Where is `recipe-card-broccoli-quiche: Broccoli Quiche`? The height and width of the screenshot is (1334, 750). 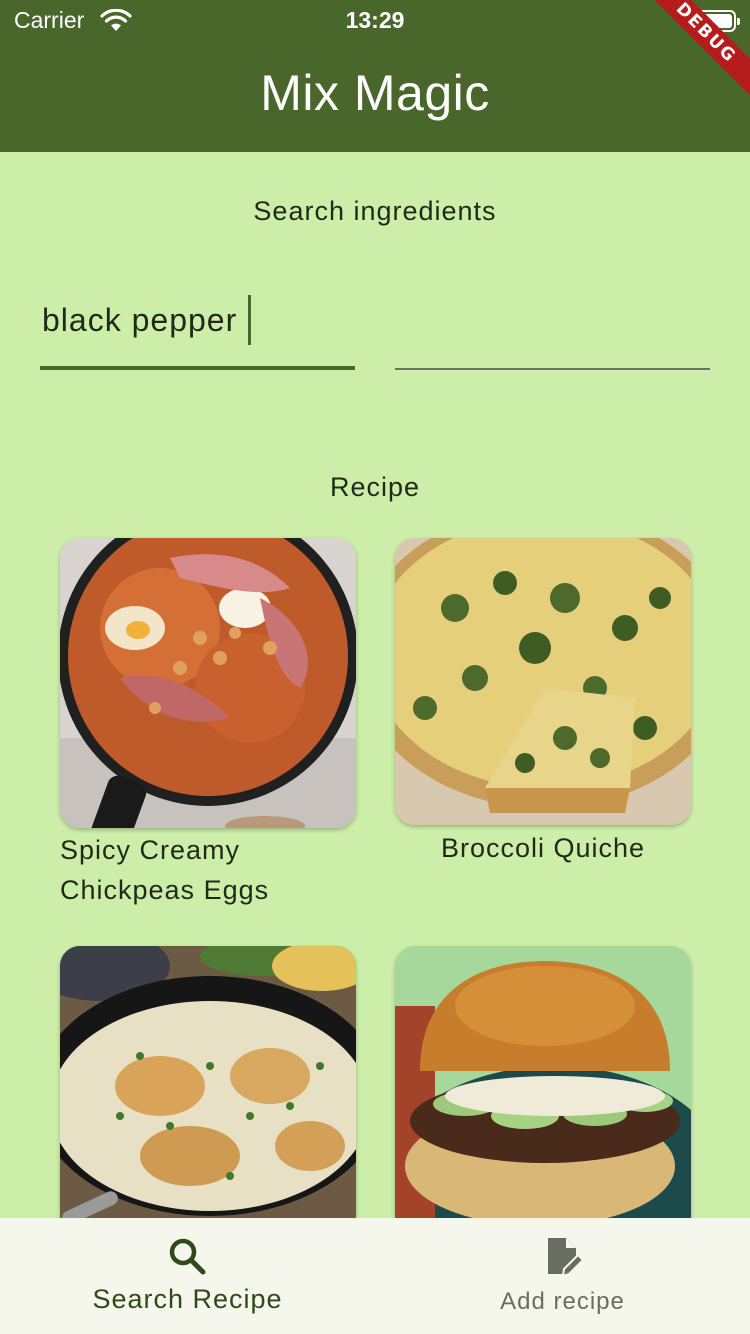 recipe-card-broccoli-quiche: Broccoli Quiche is located at coordinates (543, 703).